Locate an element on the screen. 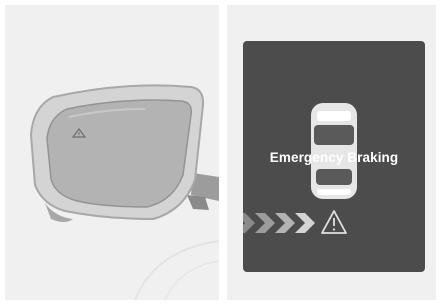  blind-spot-indicator-icon is located at coordinates (79, 133).